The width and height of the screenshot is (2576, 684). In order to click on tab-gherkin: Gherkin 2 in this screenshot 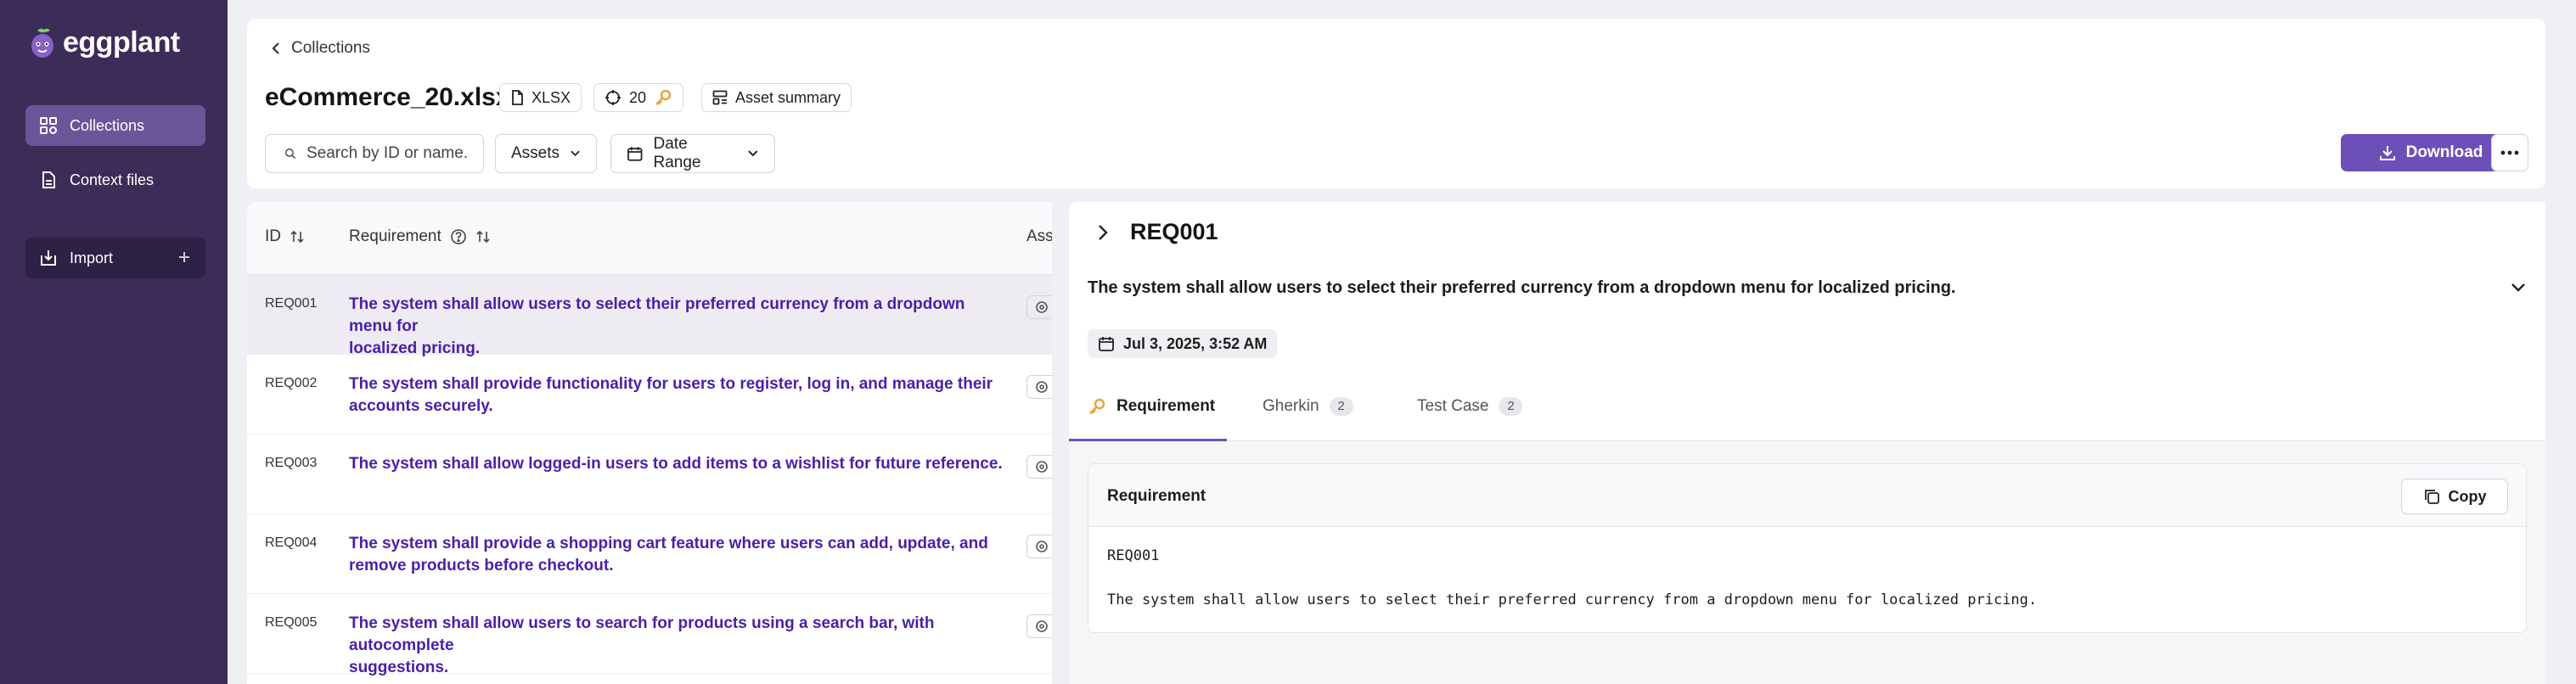, I will do `click(1308, 417)`.